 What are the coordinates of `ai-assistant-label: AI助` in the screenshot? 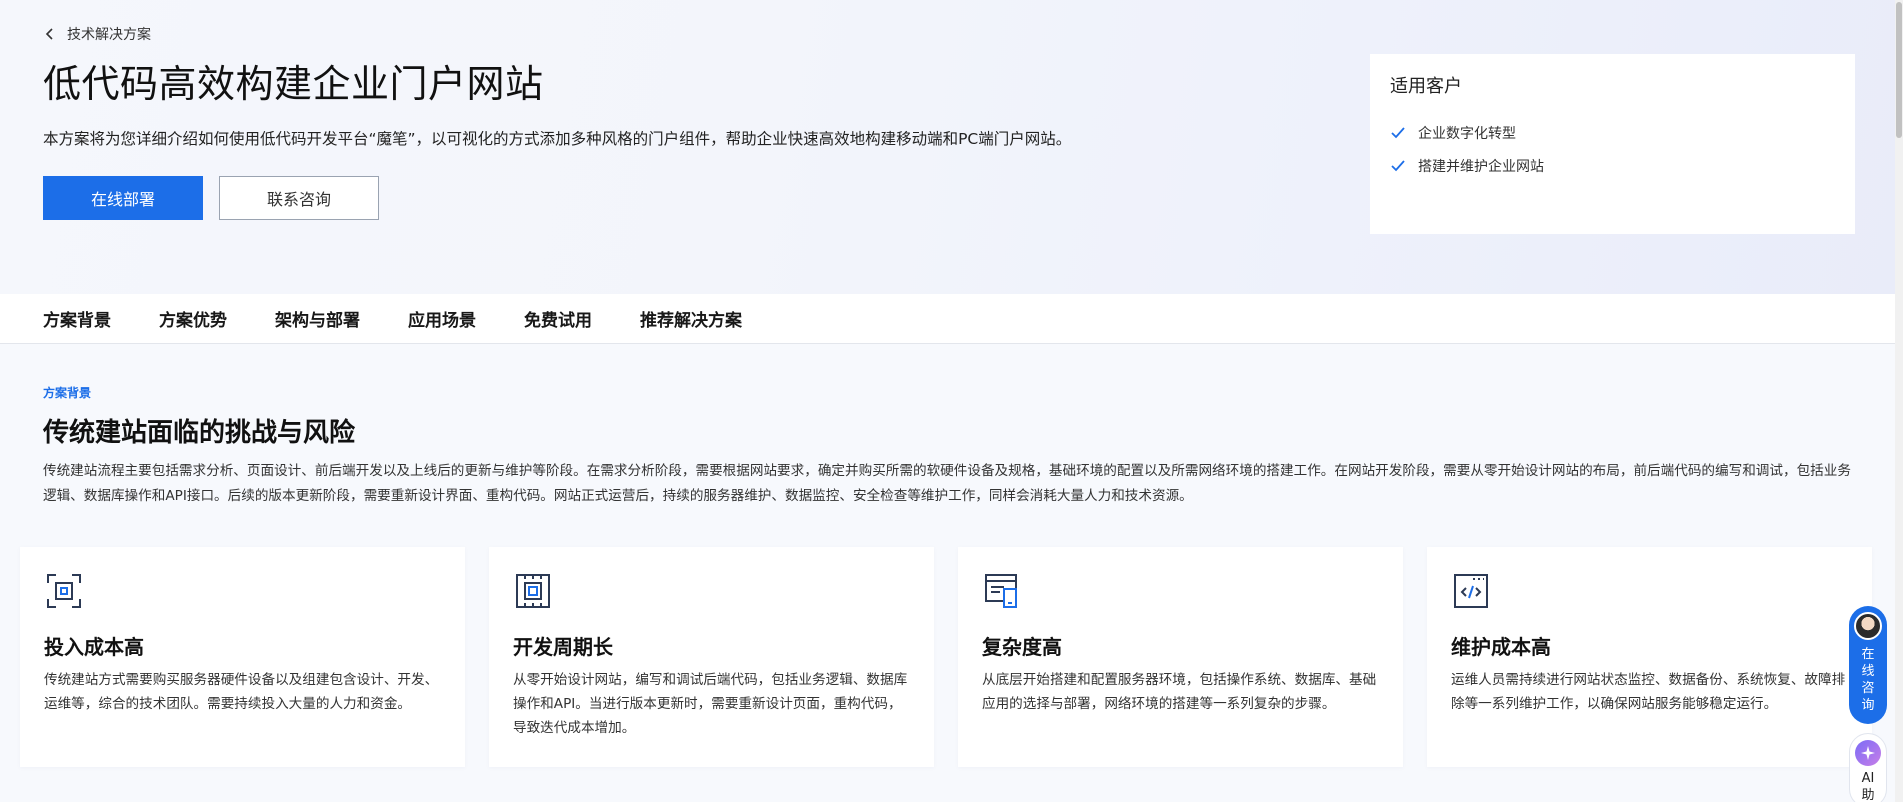 It's located at (1868, 786).